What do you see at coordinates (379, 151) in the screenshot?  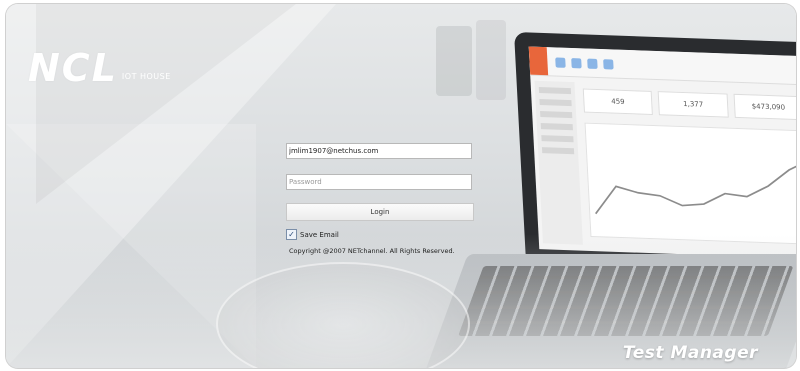 I see `email-field` at bounding box center [379, 151].